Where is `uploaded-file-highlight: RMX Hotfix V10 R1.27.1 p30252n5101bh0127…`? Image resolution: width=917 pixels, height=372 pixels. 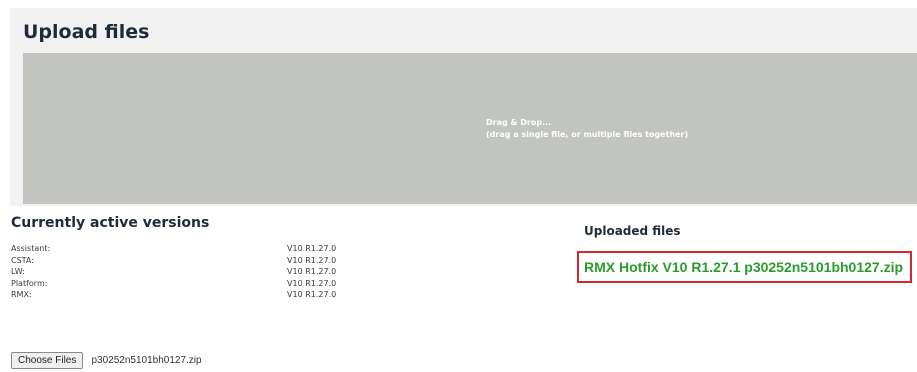 uploaded-file-highlight: RMX Hotfix V10 R1.27.1 p30252n5101bh0127… is located at coordinates (744, 267).